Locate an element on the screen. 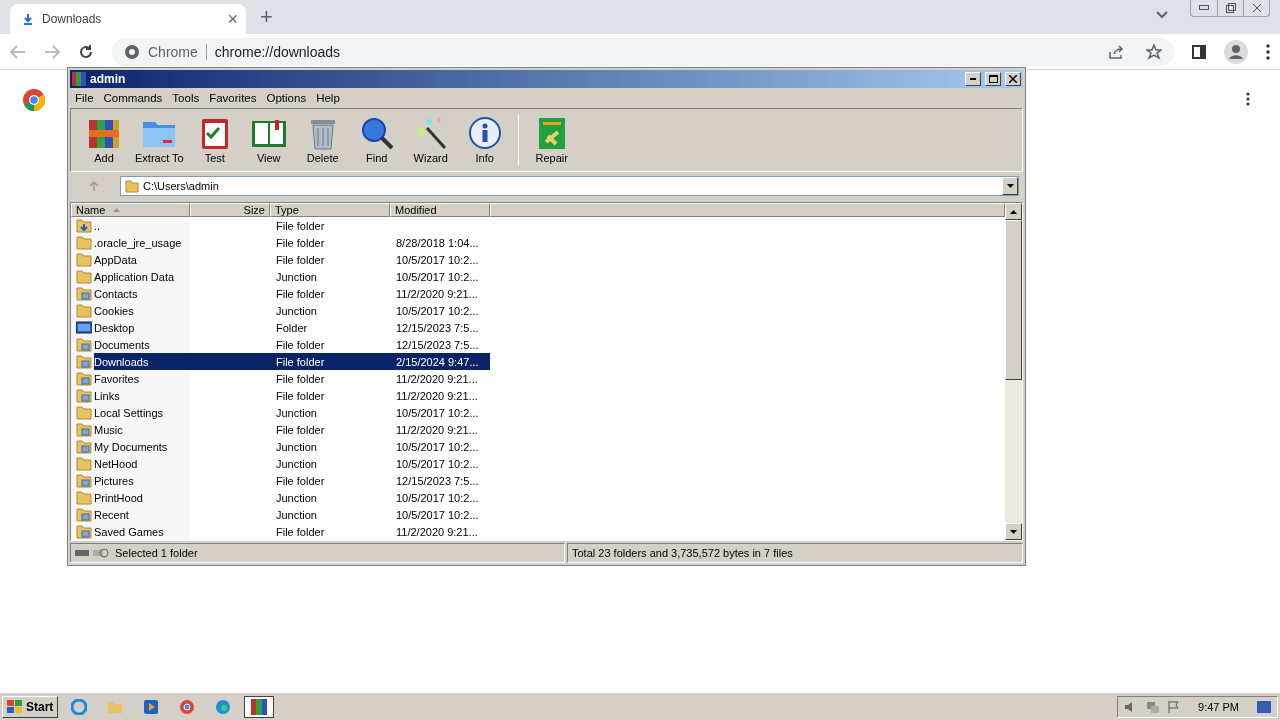  toolbar-button: Wizard is located at coordinates (430, 140).